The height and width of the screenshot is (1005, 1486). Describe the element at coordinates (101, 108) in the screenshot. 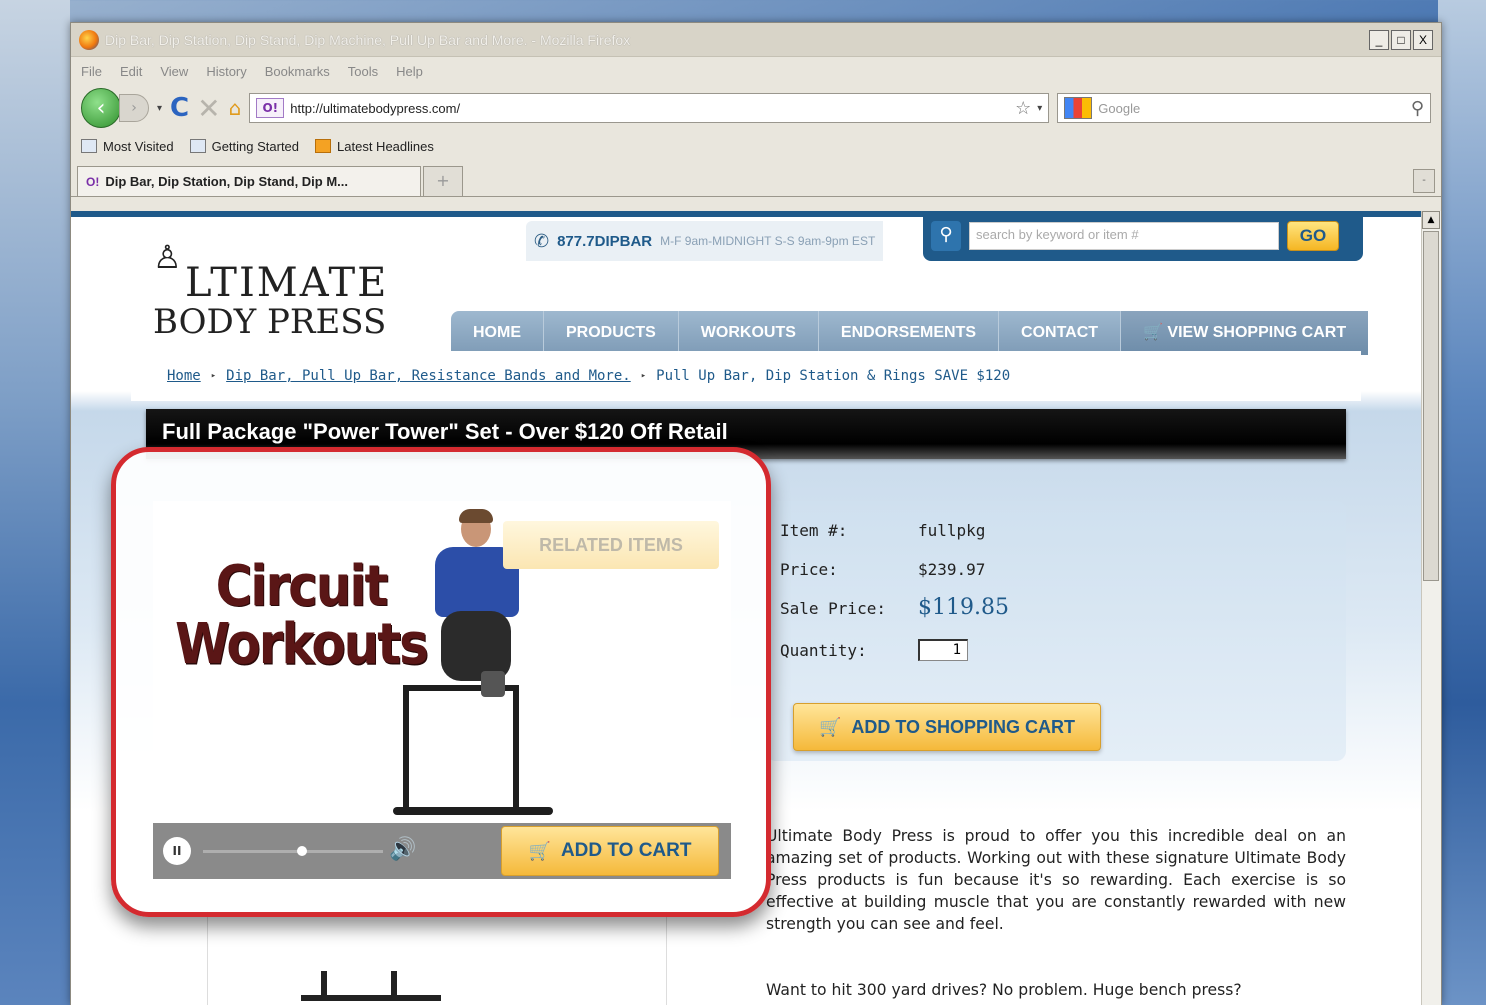

I see `back-button: ‹` at that location.